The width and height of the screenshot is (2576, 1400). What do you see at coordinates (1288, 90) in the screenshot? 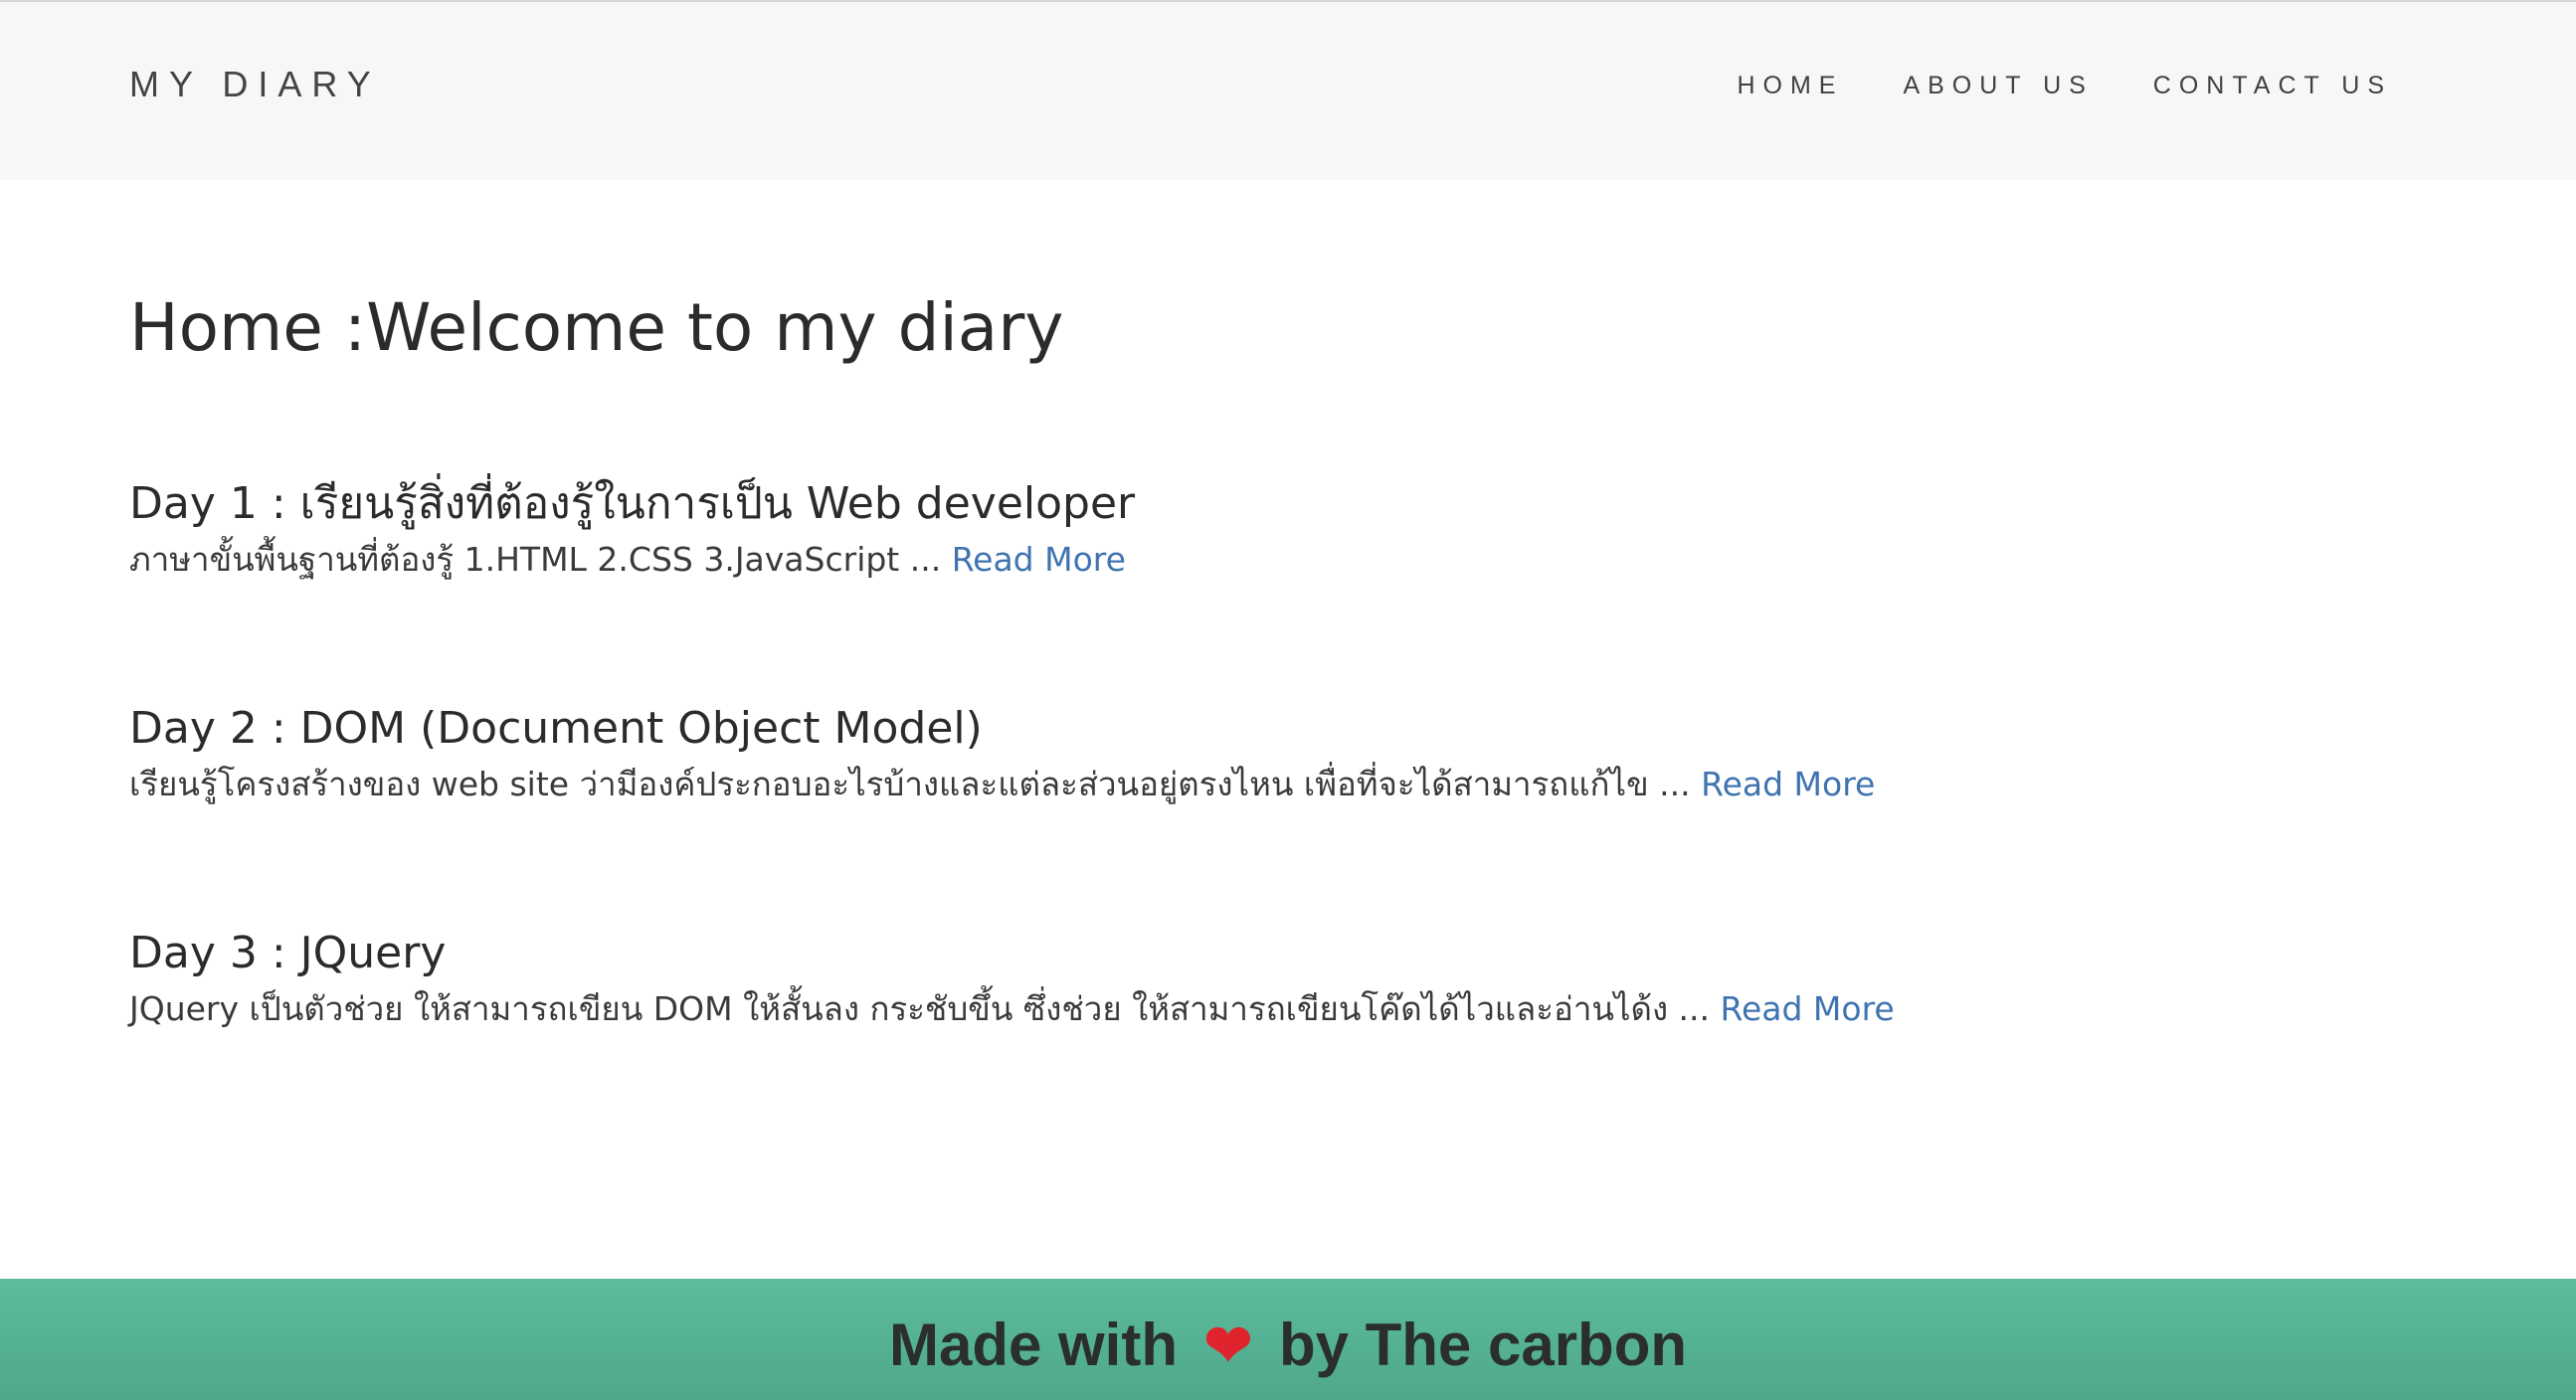
I see `navbar: MY DIARY HOME ABOUT US CONTACT US` at bounding box center [1288, 90].